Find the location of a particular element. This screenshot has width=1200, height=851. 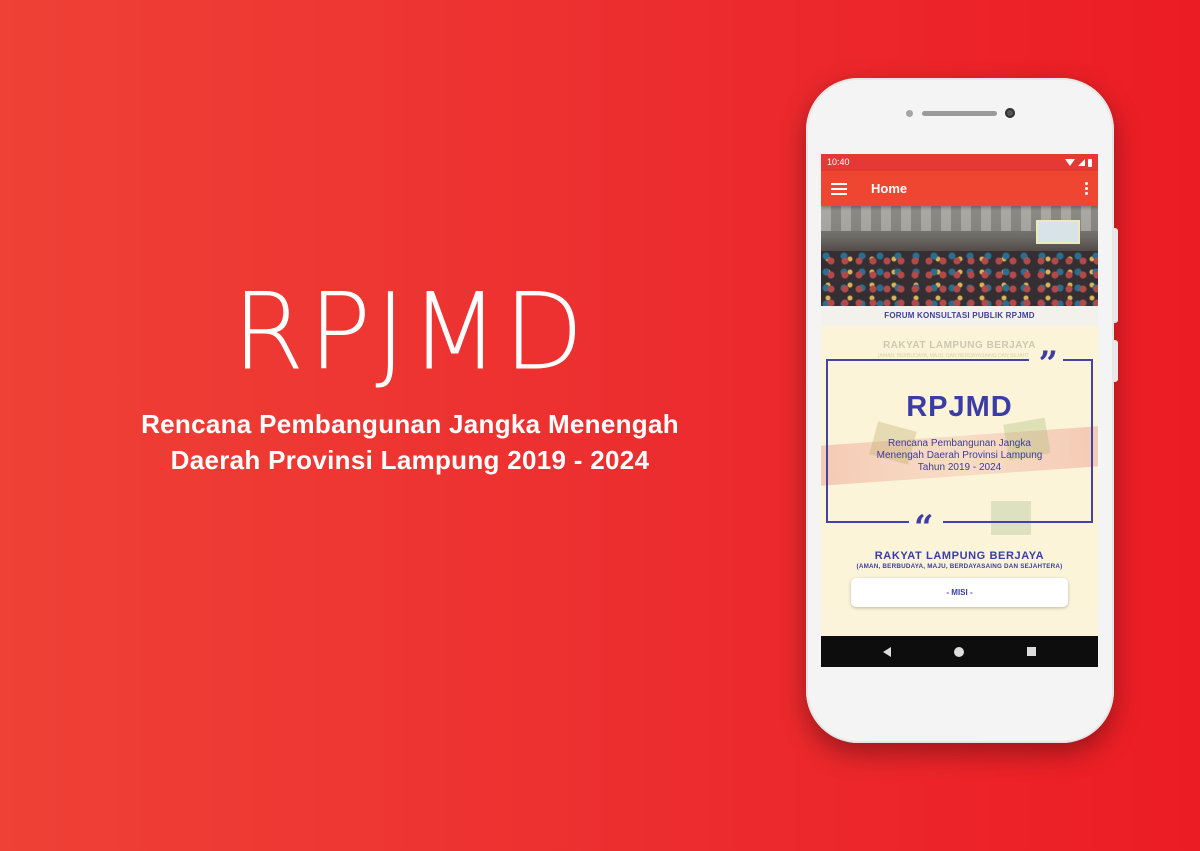

status-time: 10:40 is located at coordinates (838, 162).